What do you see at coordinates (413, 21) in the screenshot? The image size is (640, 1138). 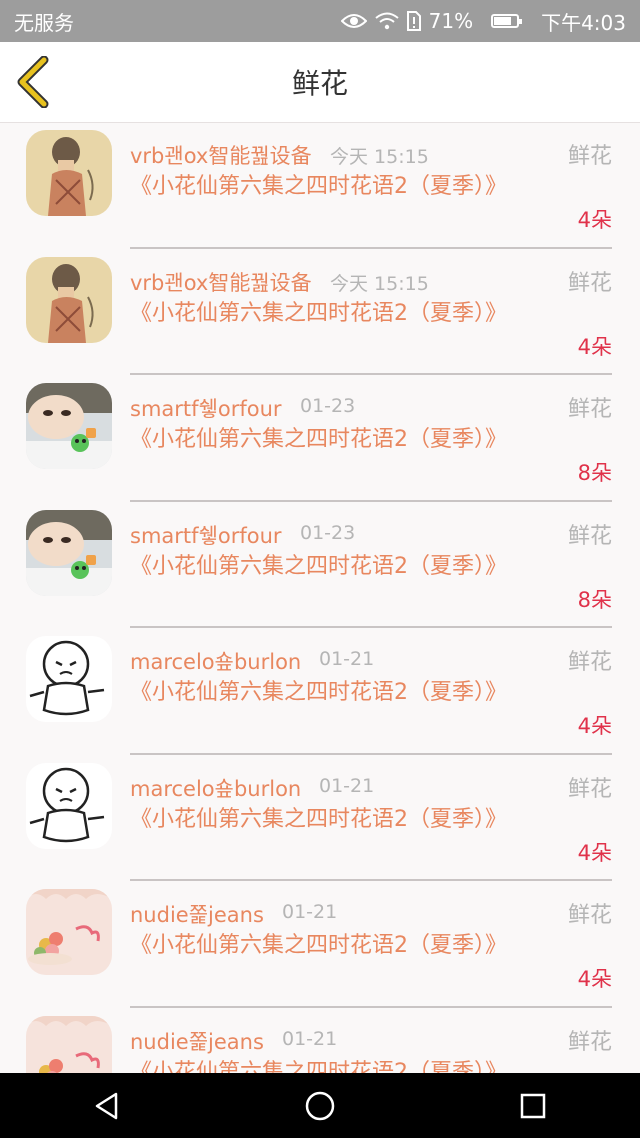 I see `no-sim-icon` at bounding box center [413, 21].